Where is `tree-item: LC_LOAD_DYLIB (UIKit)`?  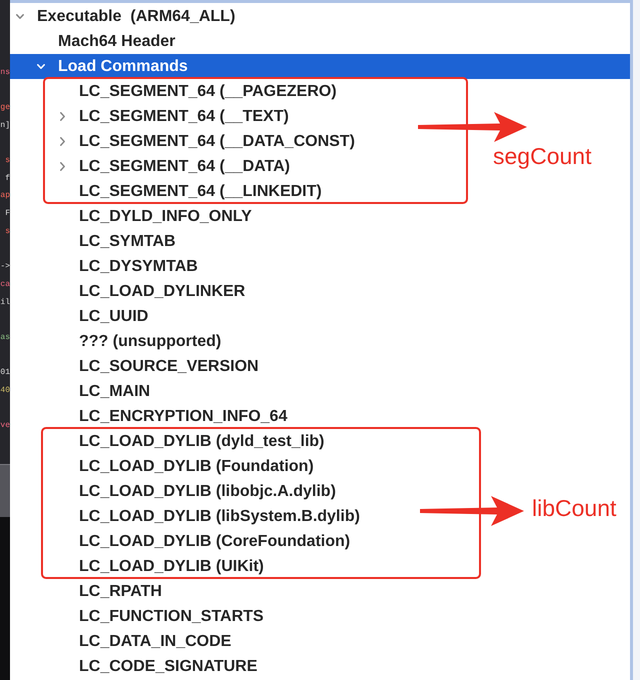 tree-item: LC_LOAD_DYLIB (UIKit) is located at coordinates (171, 566).